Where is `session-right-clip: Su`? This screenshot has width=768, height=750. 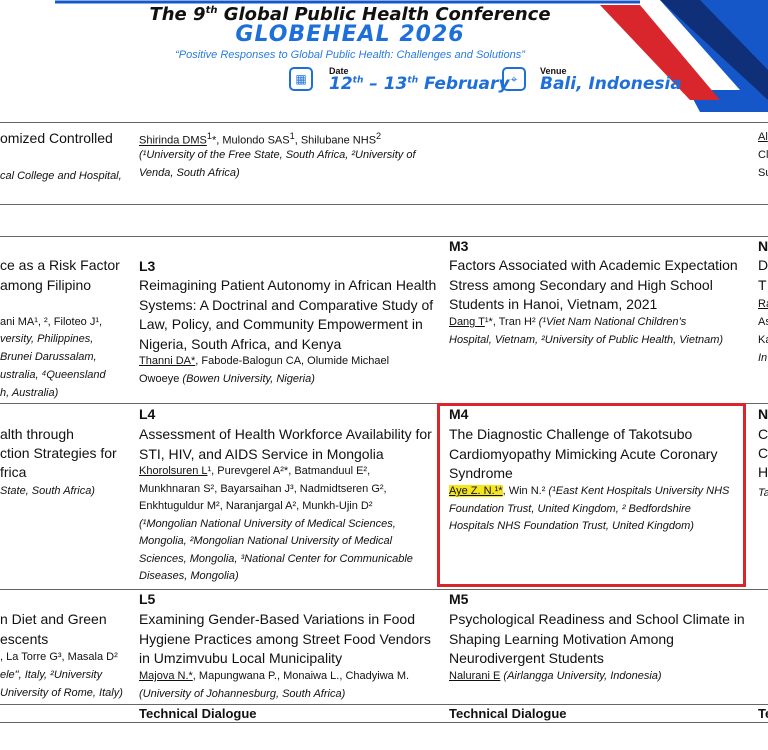
session-right-clip: Su is located at coordinates (763, 173).